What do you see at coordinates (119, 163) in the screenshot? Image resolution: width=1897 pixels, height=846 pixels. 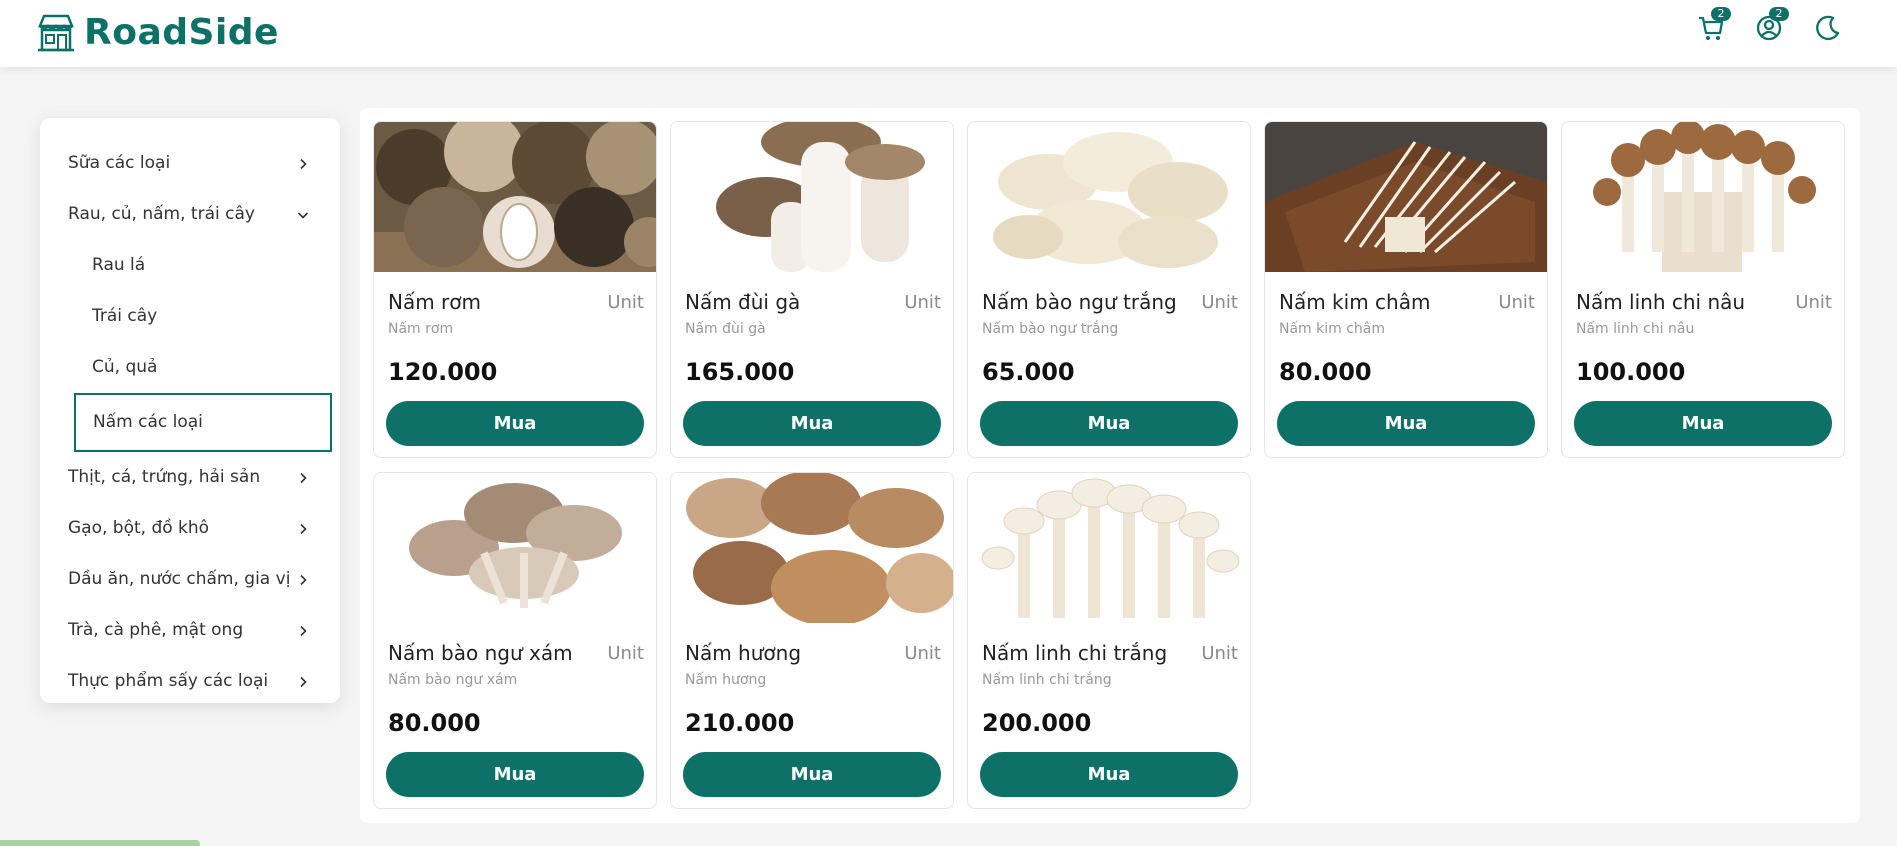 I see `category-label: Sữa các loại` at bounding box center [119, 163].